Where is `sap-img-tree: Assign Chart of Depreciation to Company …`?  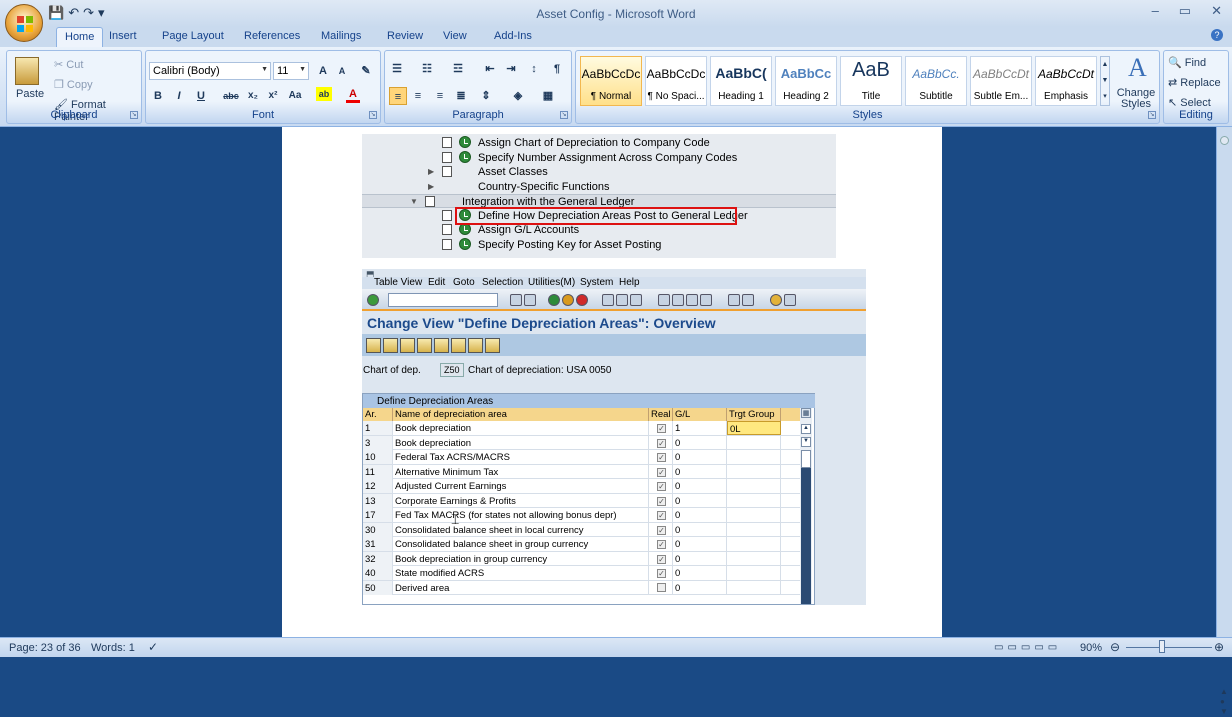 sap-img-tree: Assign Chart of Depreciation to Company … is located at coordinates (599, 196).